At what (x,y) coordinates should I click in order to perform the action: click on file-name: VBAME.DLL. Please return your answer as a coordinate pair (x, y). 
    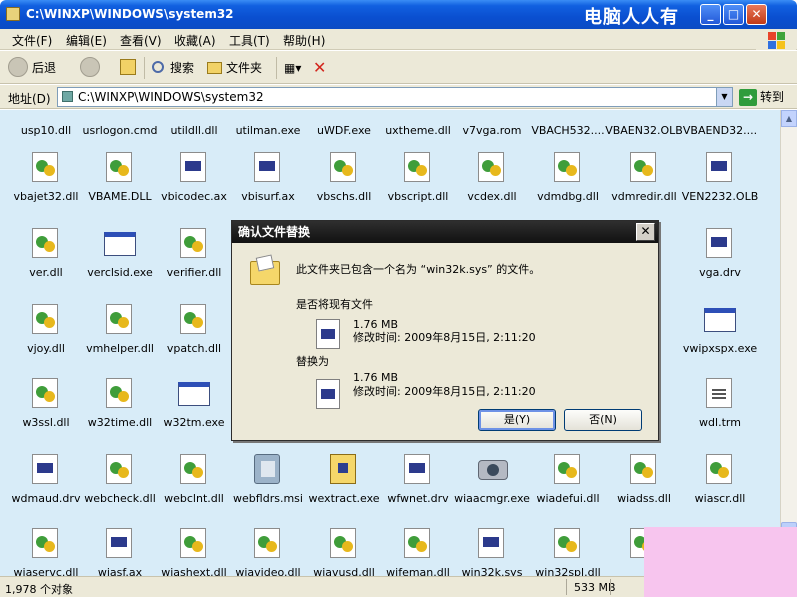
    Looking at the image, I should click on (120, 196).